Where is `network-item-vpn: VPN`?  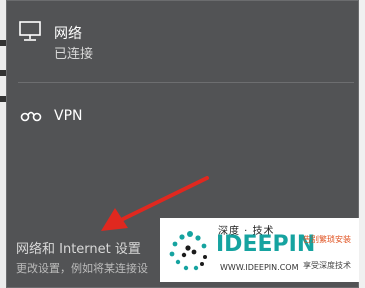
network-item-vpn: VPN is located at coordinates (182, 117).